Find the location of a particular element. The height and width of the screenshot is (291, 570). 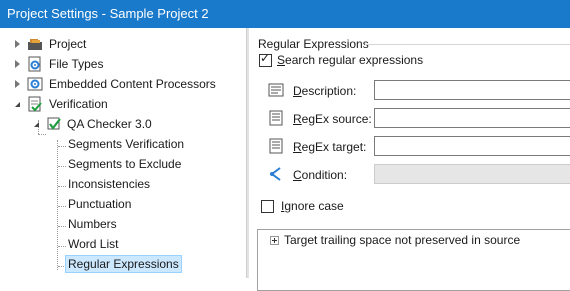

embedded-content-icon is located at coordinates (35, 84).